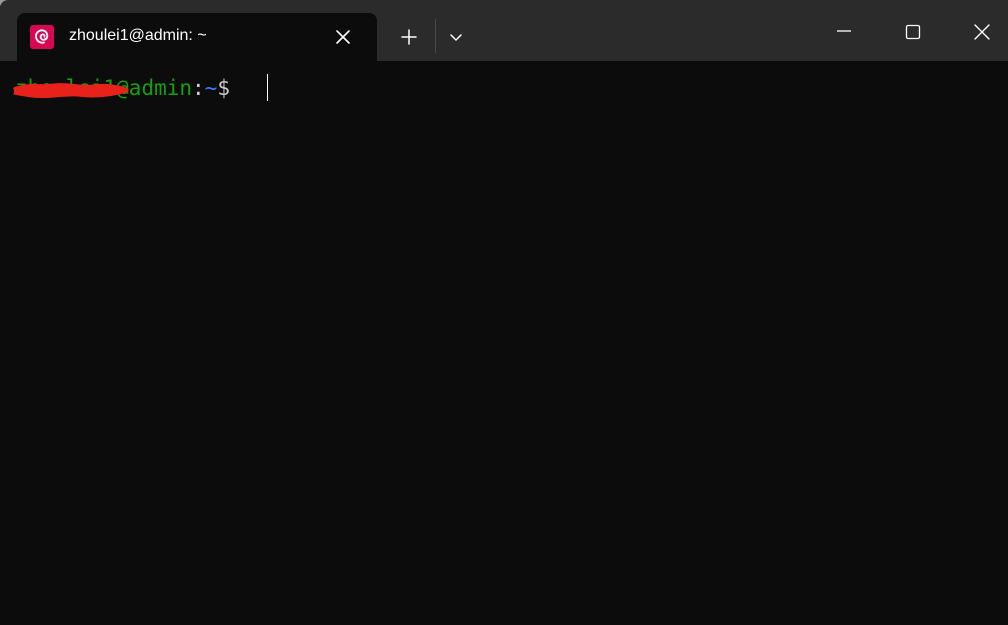 The image size is (1008, 625). I want to click on text-cursor, so click(267, 87).